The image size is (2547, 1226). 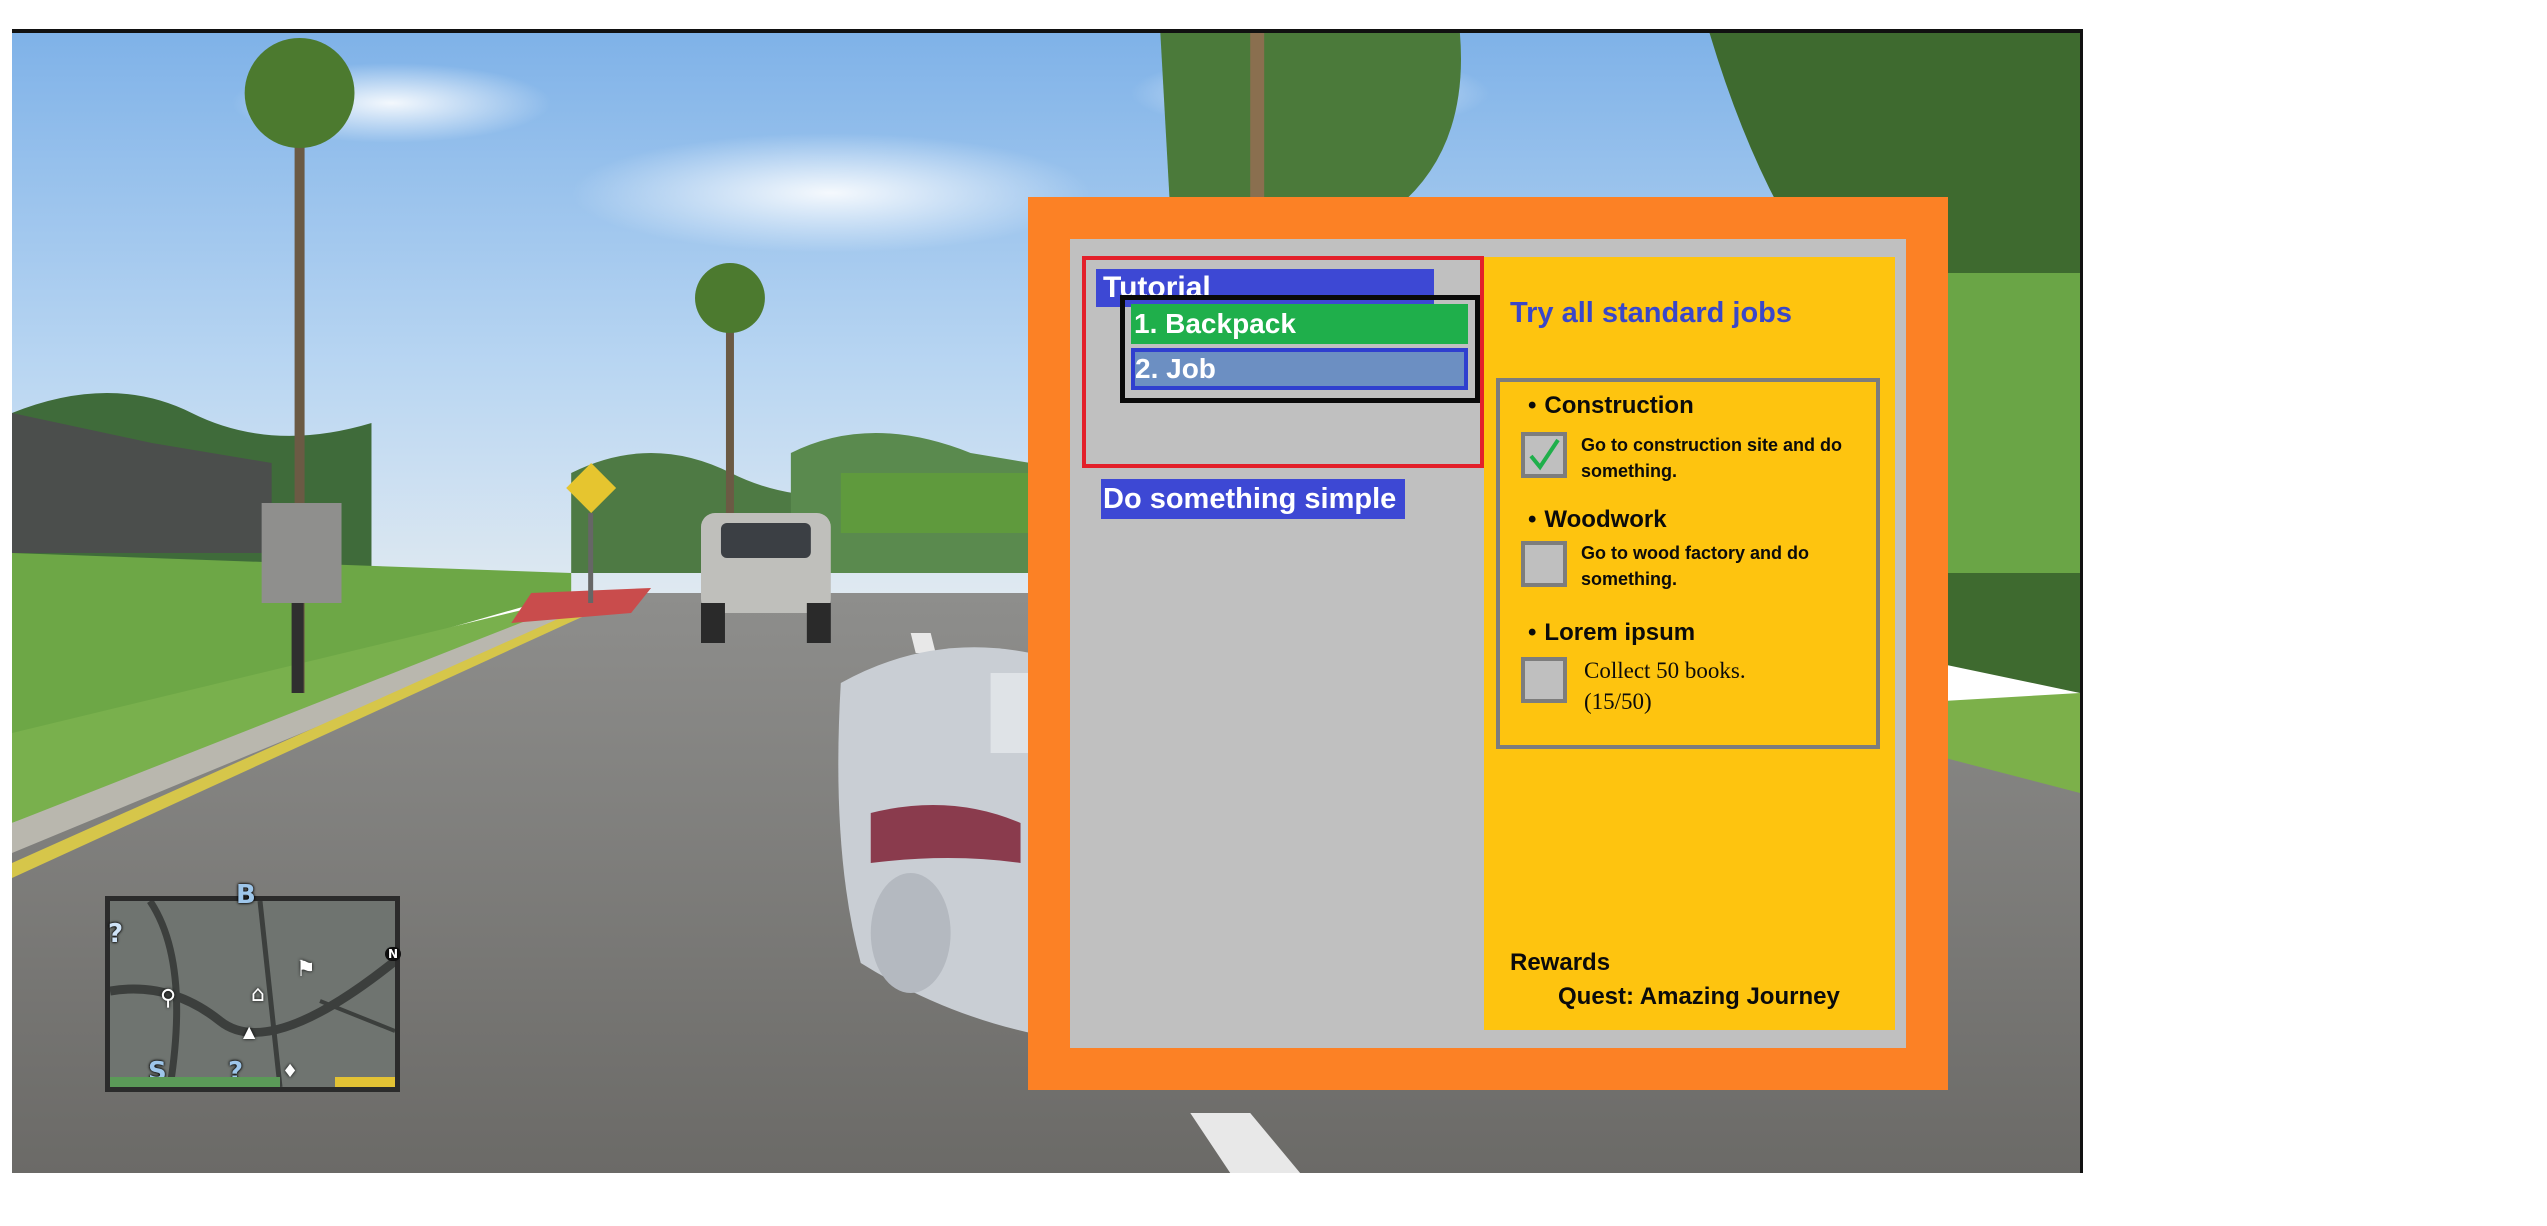 What do you see at coordinates (1544, 564) in the screenshot?
I see `job-woodwork-checkbox` at bounding box center [1544, 564].